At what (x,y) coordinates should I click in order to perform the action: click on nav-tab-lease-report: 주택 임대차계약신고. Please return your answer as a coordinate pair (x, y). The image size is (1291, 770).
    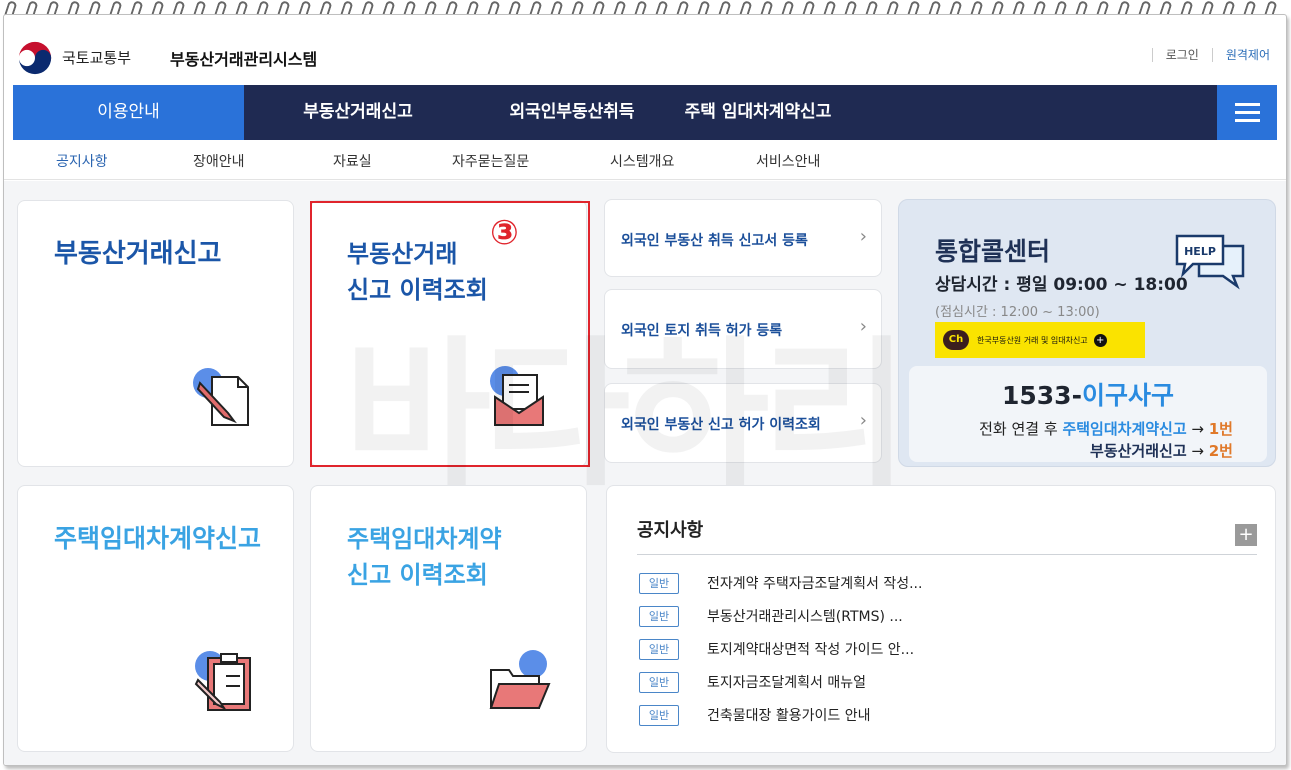
    Looking at the image, I should click on (758, 112).